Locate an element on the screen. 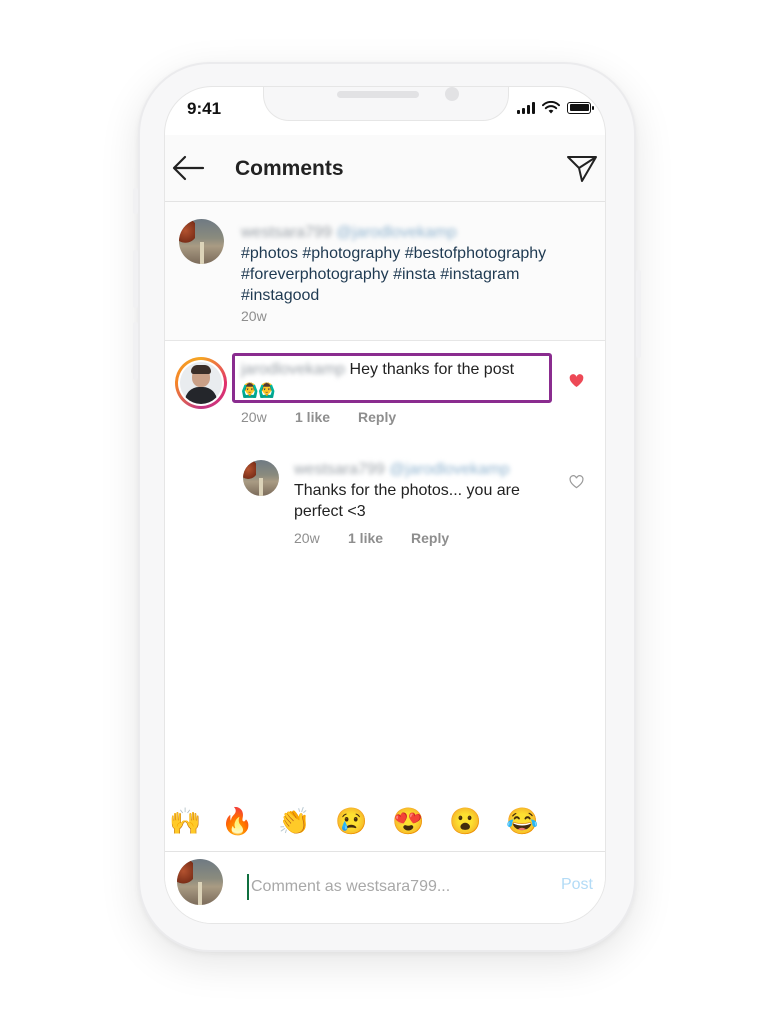  status-icons is located at coordinates (555, 107).